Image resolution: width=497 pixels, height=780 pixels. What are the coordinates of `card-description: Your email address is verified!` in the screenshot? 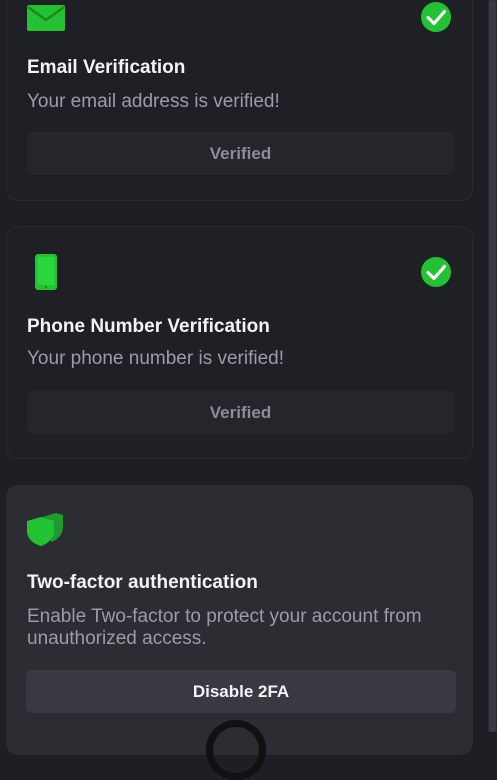 It's located at (153, 101).